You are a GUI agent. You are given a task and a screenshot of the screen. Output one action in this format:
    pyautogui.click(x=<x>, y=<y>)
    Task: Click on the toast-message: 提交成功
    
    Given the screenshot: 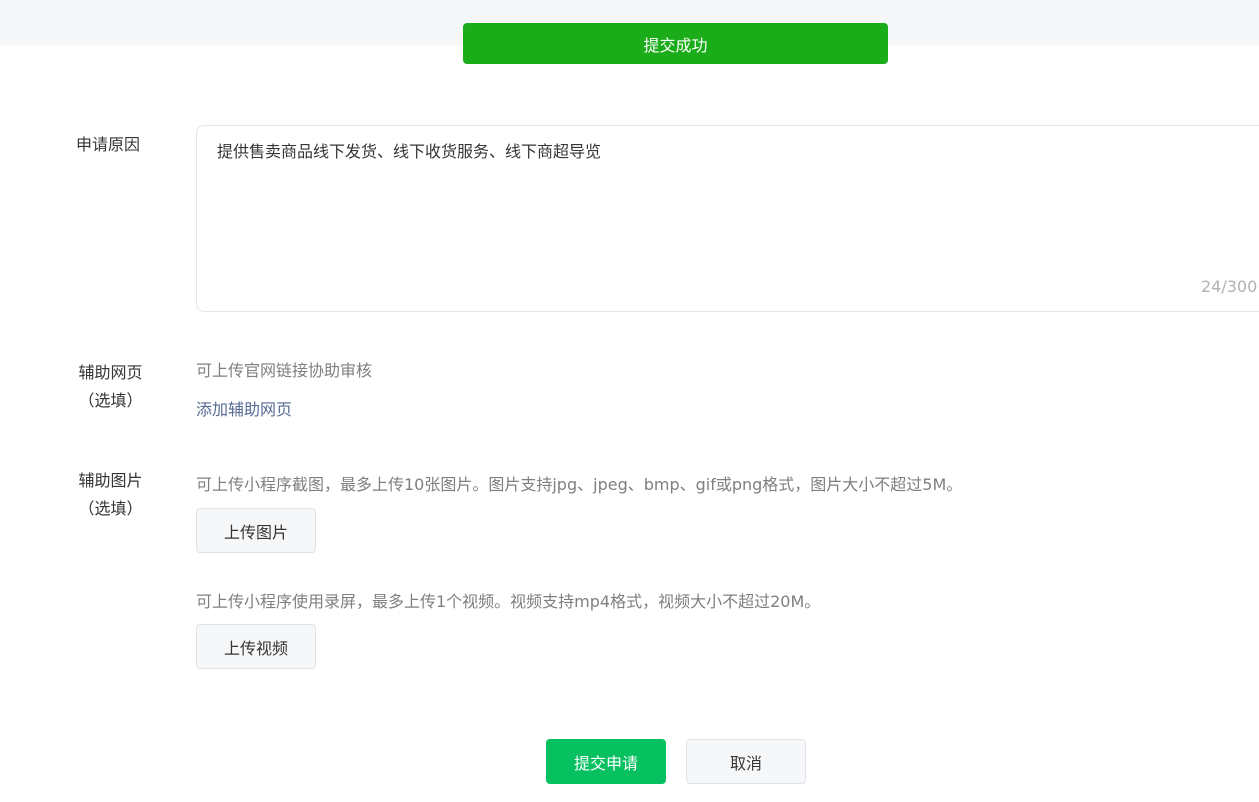 What is the action you would take?
    pyautogui.click(x=675, y=45)
    